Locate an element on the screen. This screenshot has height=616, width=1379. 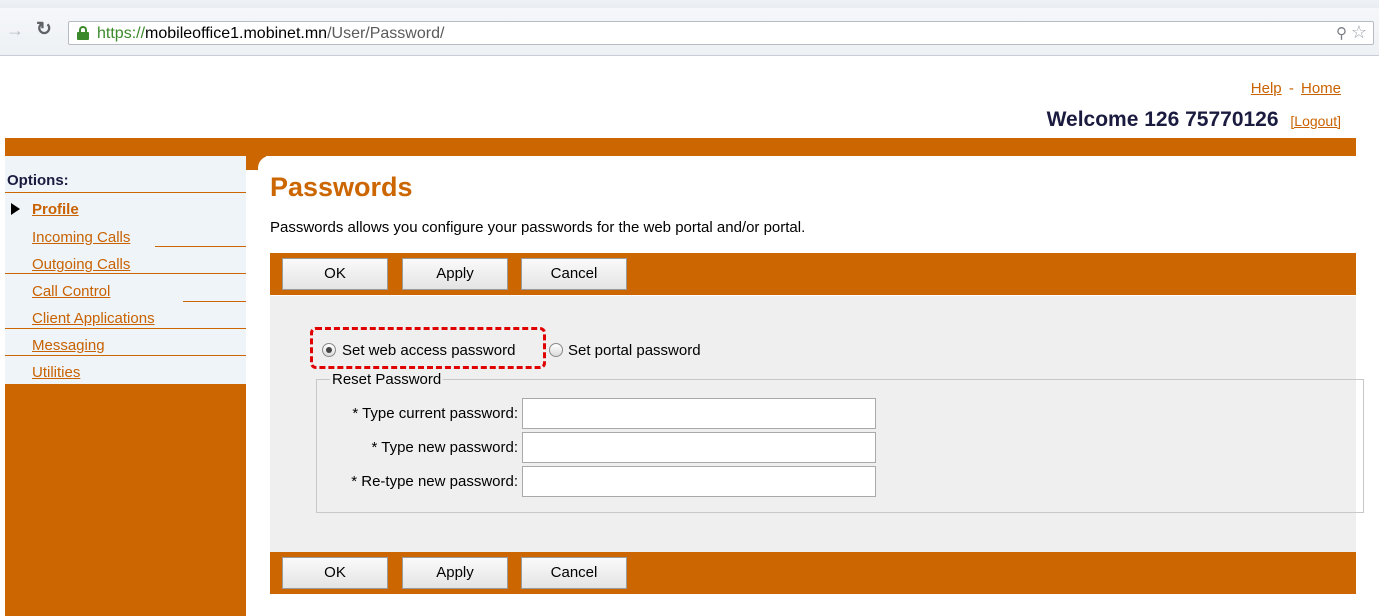
sidebar-item-client-applications: Client Applications is located at coordinates (93, 318).